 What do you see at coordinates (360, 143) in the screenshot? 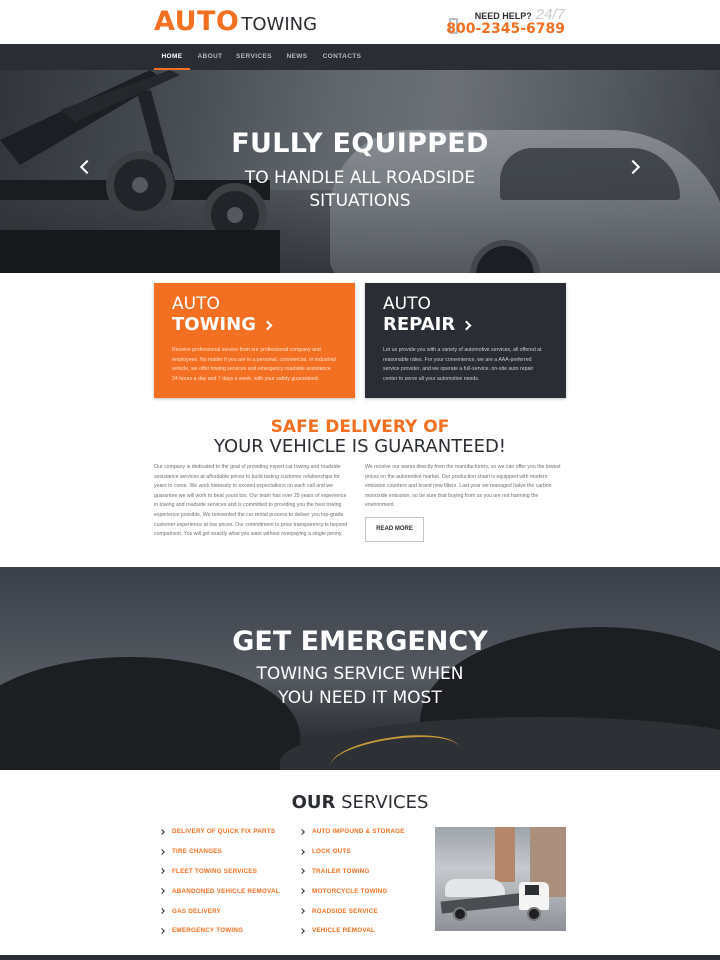
I see `hero-title: FULLY EQUIPPED` at bounding box center [360, 143].